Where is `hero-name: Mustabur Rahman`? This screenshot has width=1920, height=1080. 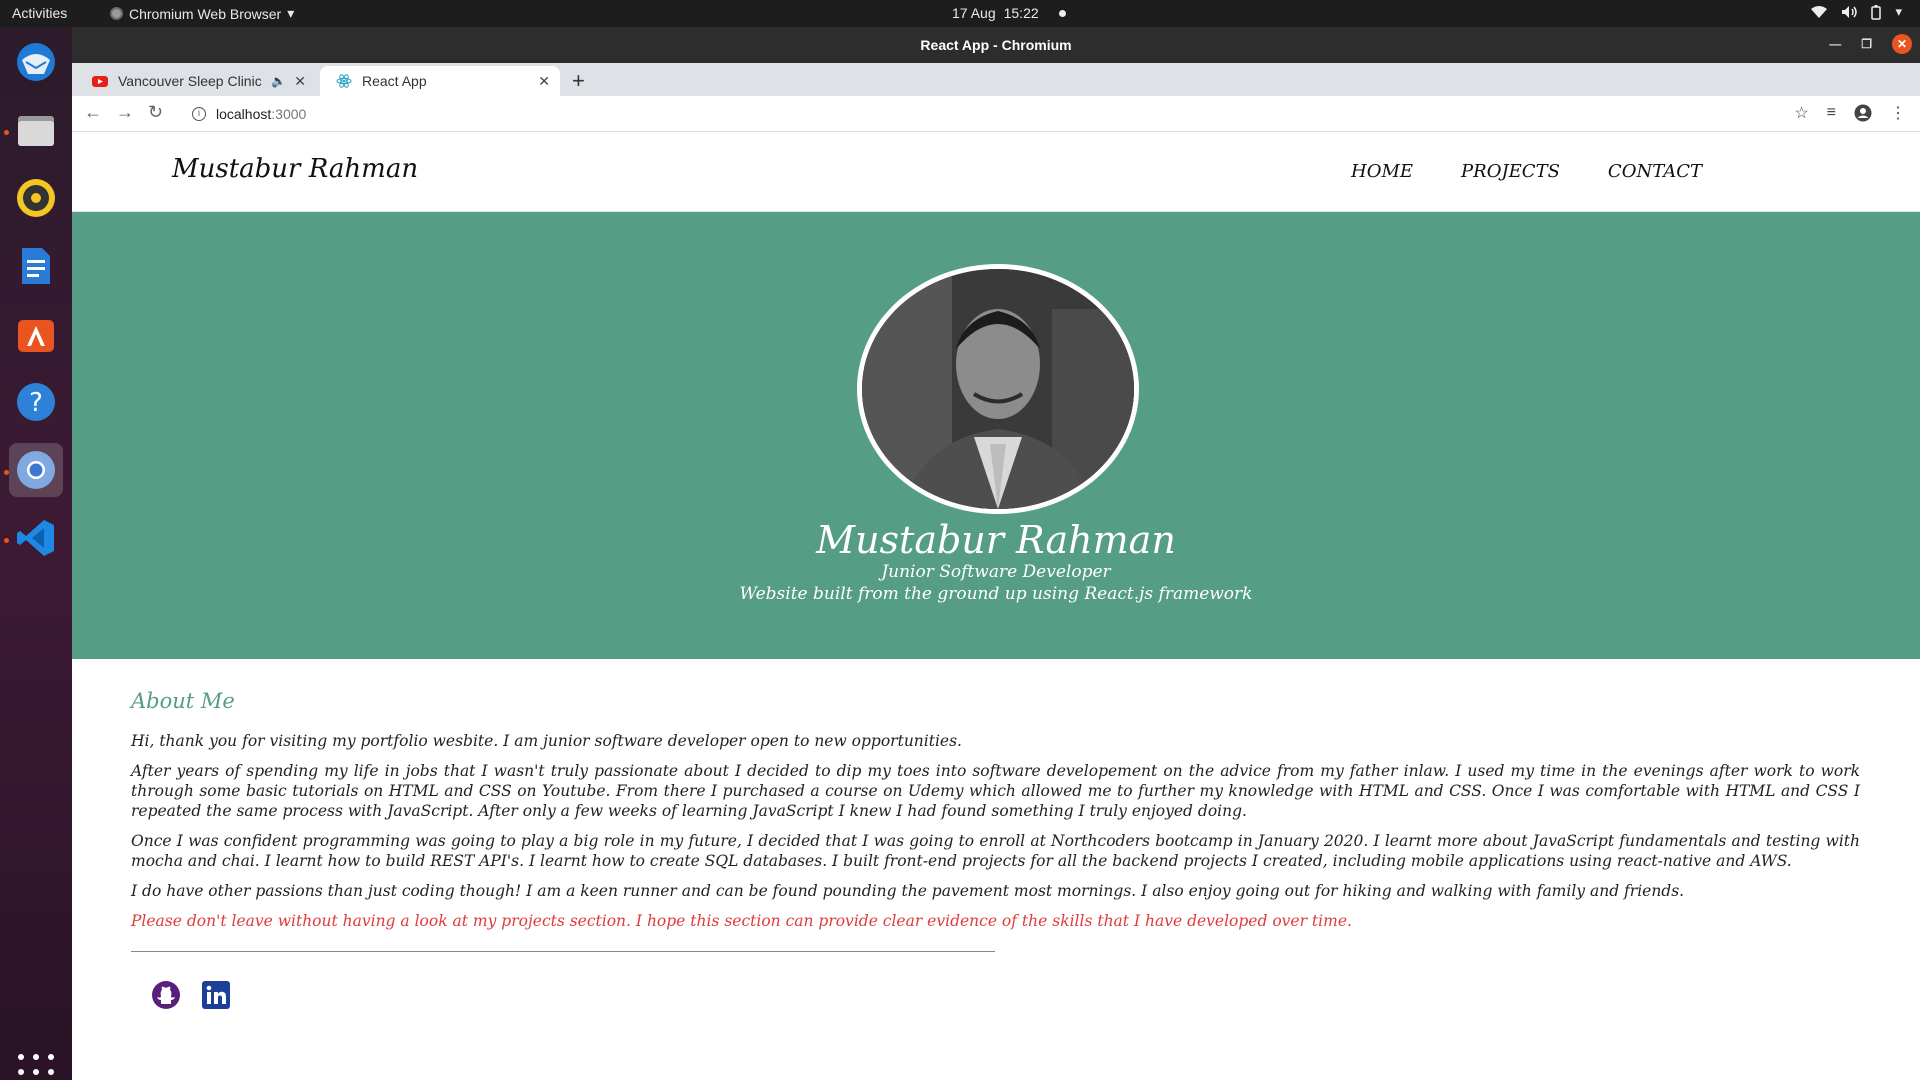 hero-name: Mustabur Rahman is located at coordinates (996, 540).